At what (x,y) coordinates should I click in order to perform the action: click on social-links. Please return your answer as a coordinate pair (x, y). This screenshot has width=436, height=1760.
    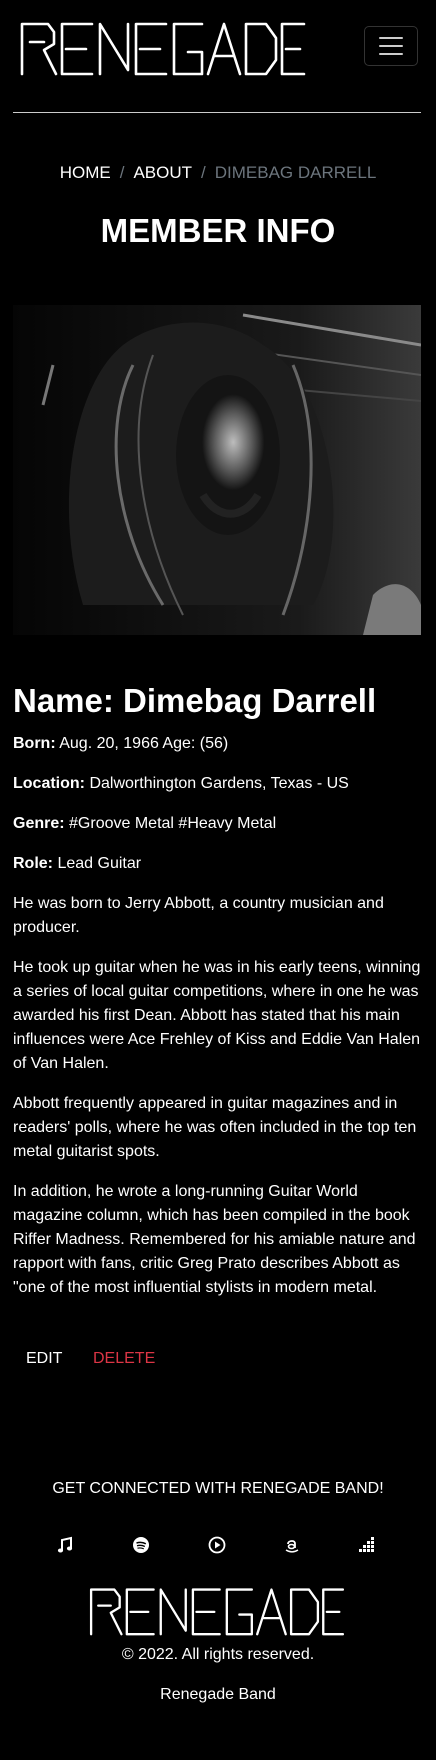
    Looking at the image, I should click on (218, 1546).